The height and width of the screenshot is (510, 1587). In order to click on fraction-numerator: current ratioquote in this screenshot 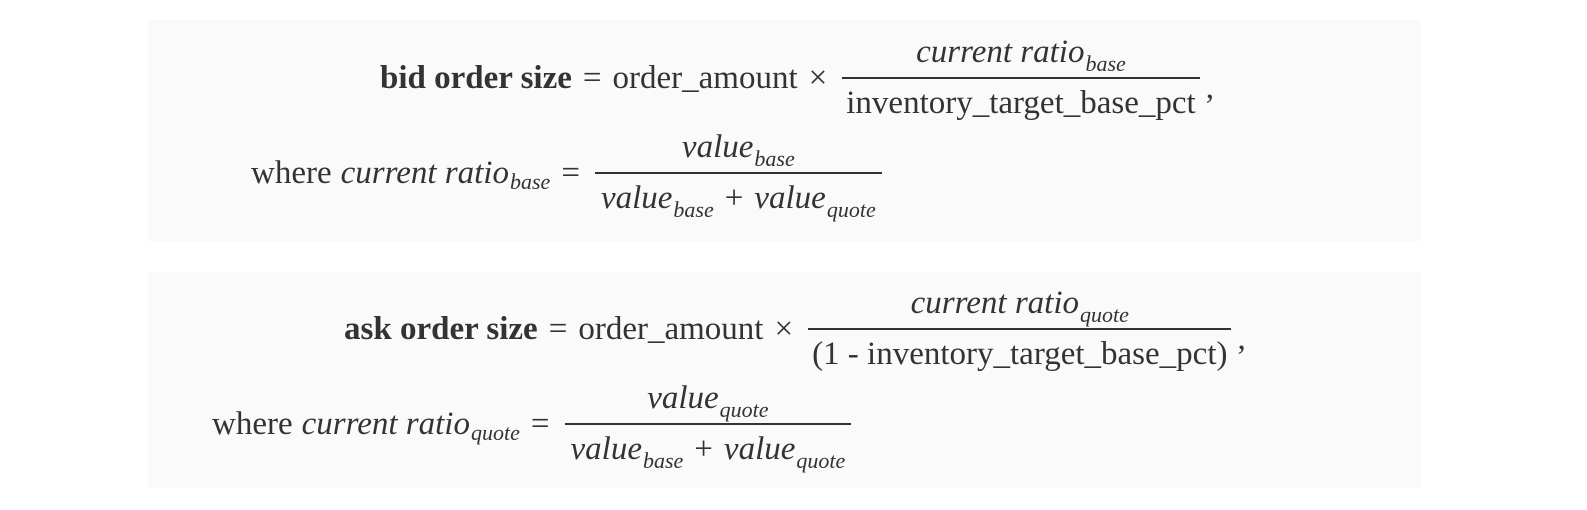, I will do `click(1020, 307)`.